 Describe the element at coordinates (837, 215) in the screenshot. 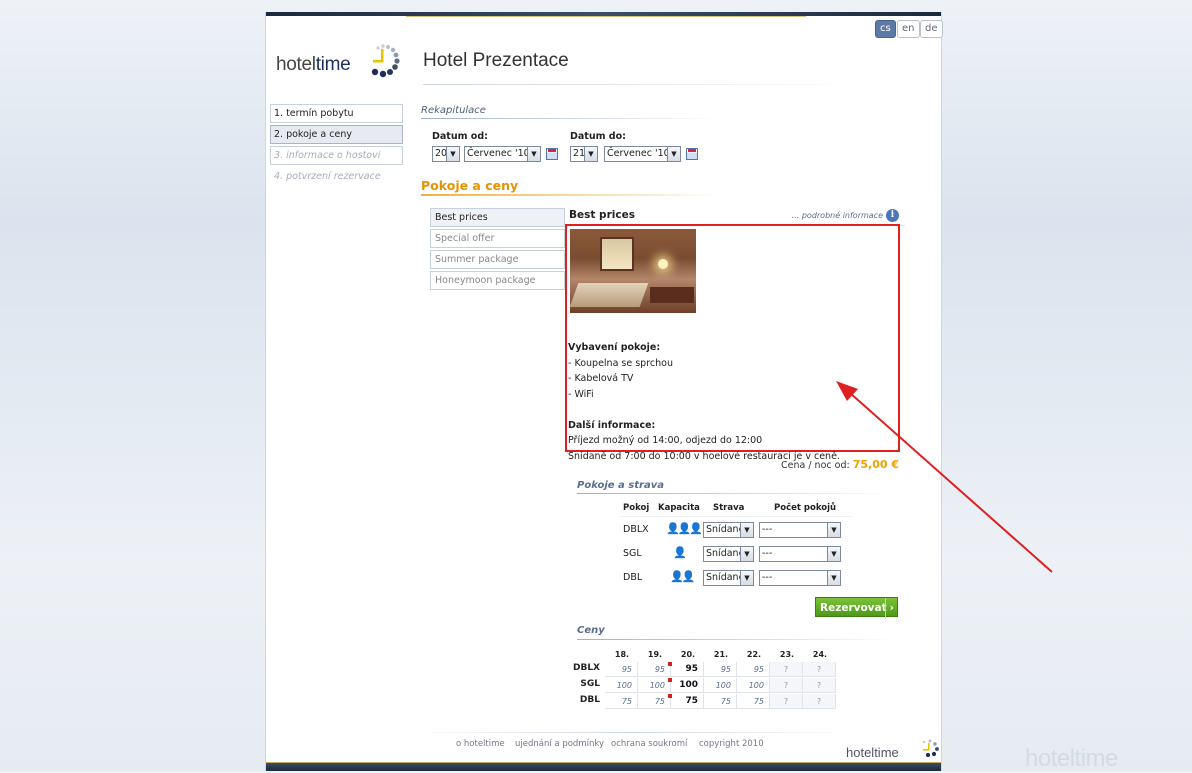

I see `more-info-link: ... podrobné informace` at that location.